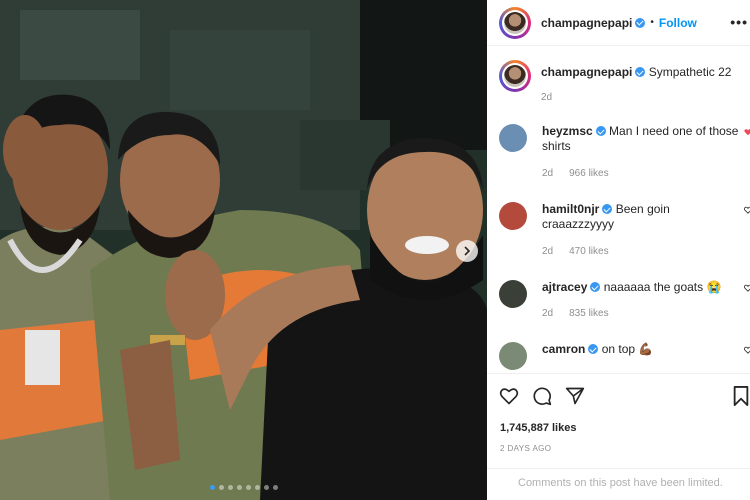  What do you see at coordinates (564, 287) in the screenshot?
I see `comment-username: ajtracey` at bounding box center [564, 287].